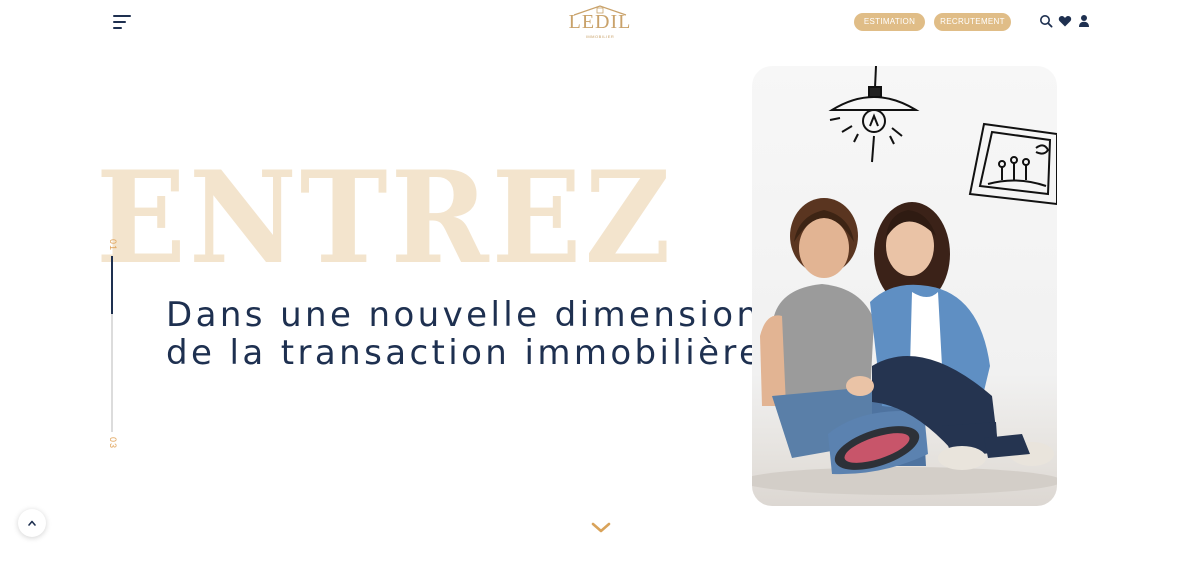 This screenshot has height=572, width=1200. Describe the element at coordinates (601, 528) in the screenshot. I see `chevron-down-icon` at that location.